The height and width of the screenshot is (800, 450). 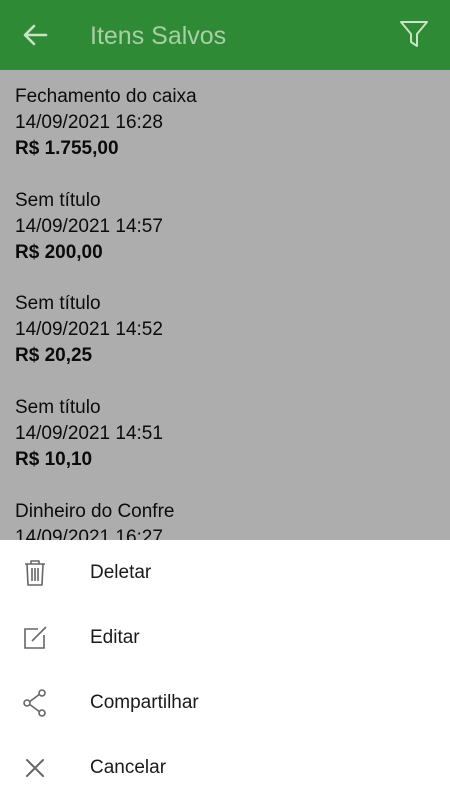 I want to click on share-icon, so click(x=35, y=703).